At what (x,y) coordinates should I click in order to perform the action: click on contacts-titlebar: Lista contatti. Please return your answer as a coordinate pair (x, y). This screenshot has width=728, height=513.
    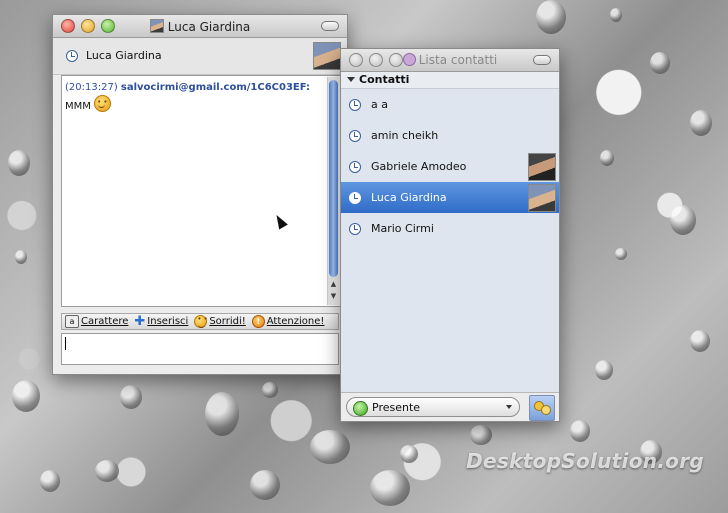
    Looking at the image, I should click on (450, 60).